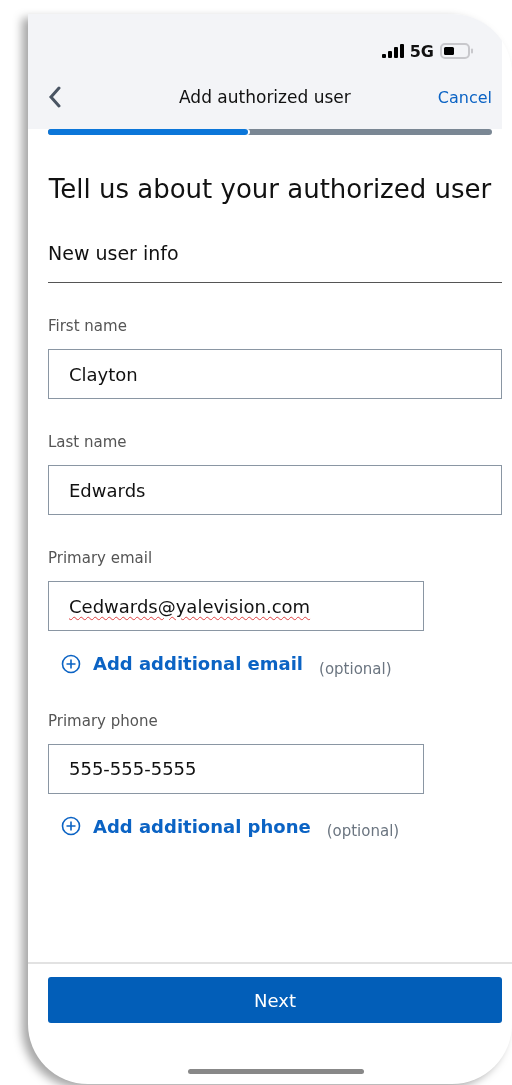 The image size is (512, 1085). What do you see at coordinates (55, 97) in the screenshot?
I see `back-button` at bounding box center [55, 97].